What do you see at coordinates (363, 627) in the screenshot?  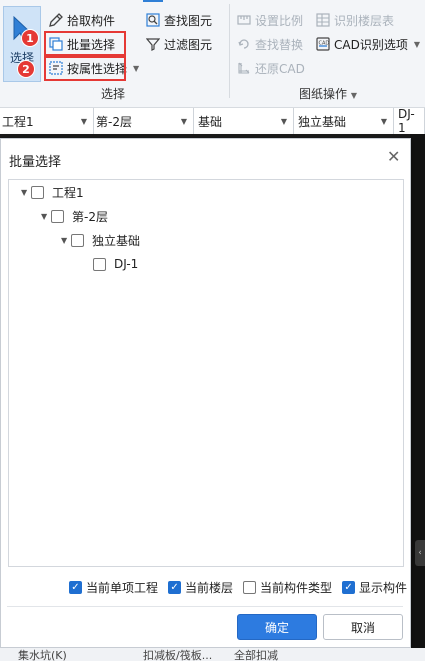 I see `cancel-button: 取消` at bounding box center [363, 627].